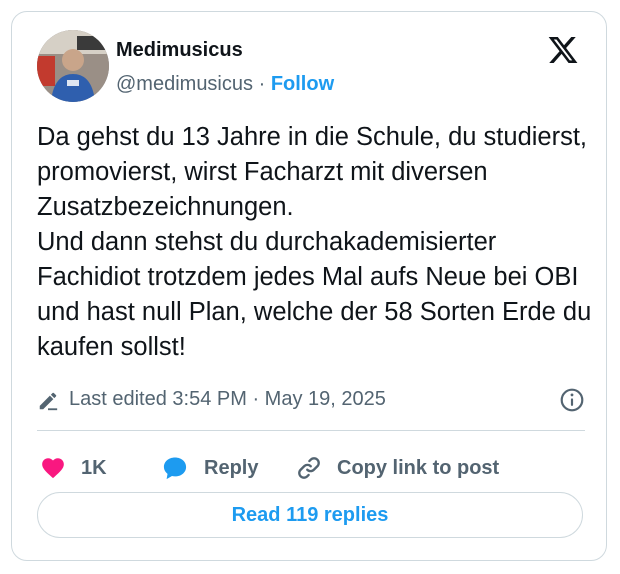  What do you see at coordinates (225, 67) in the screenshot?
I see `author-block: Medimusicus @medimusicus · Follow` at bounding box center [225, 67].